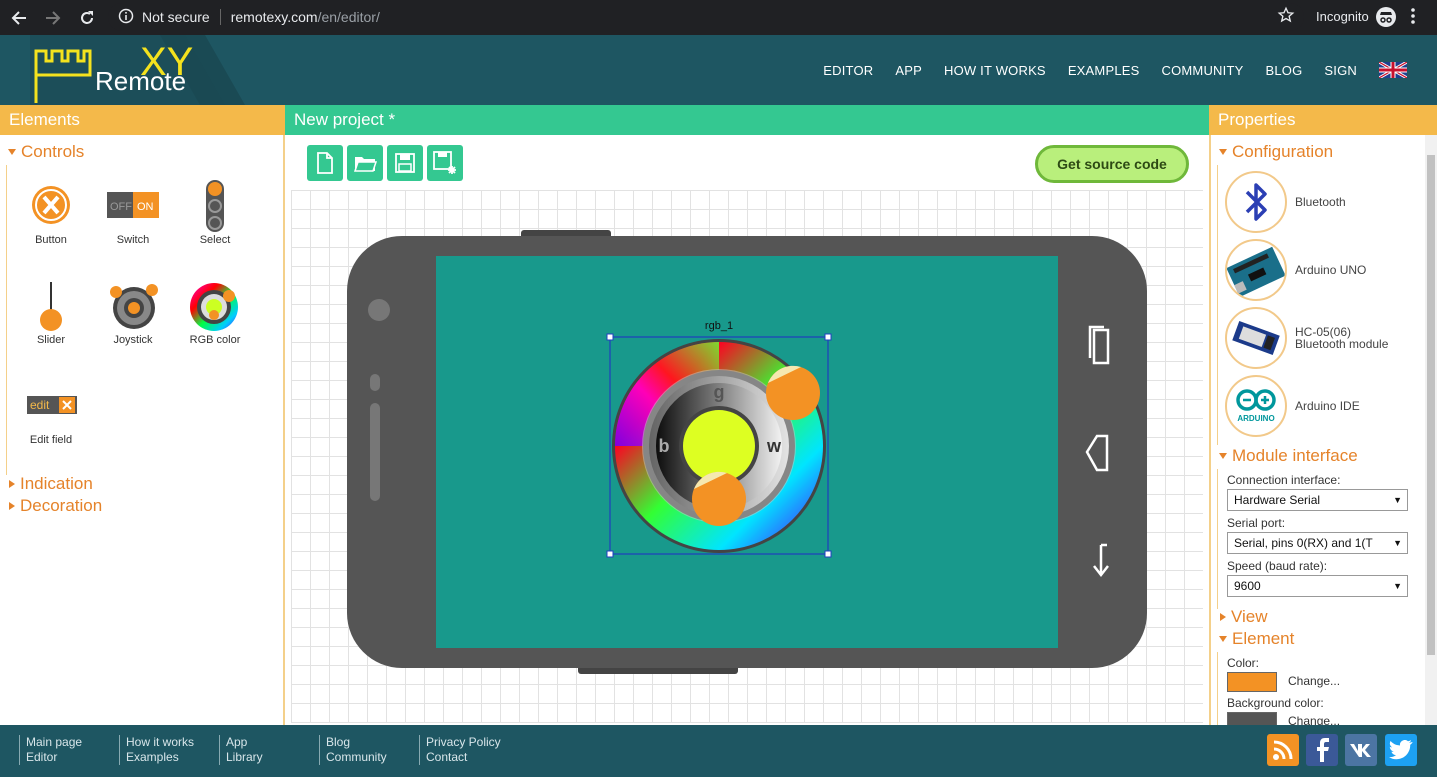  Describe the element at coordinates (145, 207) in the screenshot. I see `svg-text: ON` at that location.